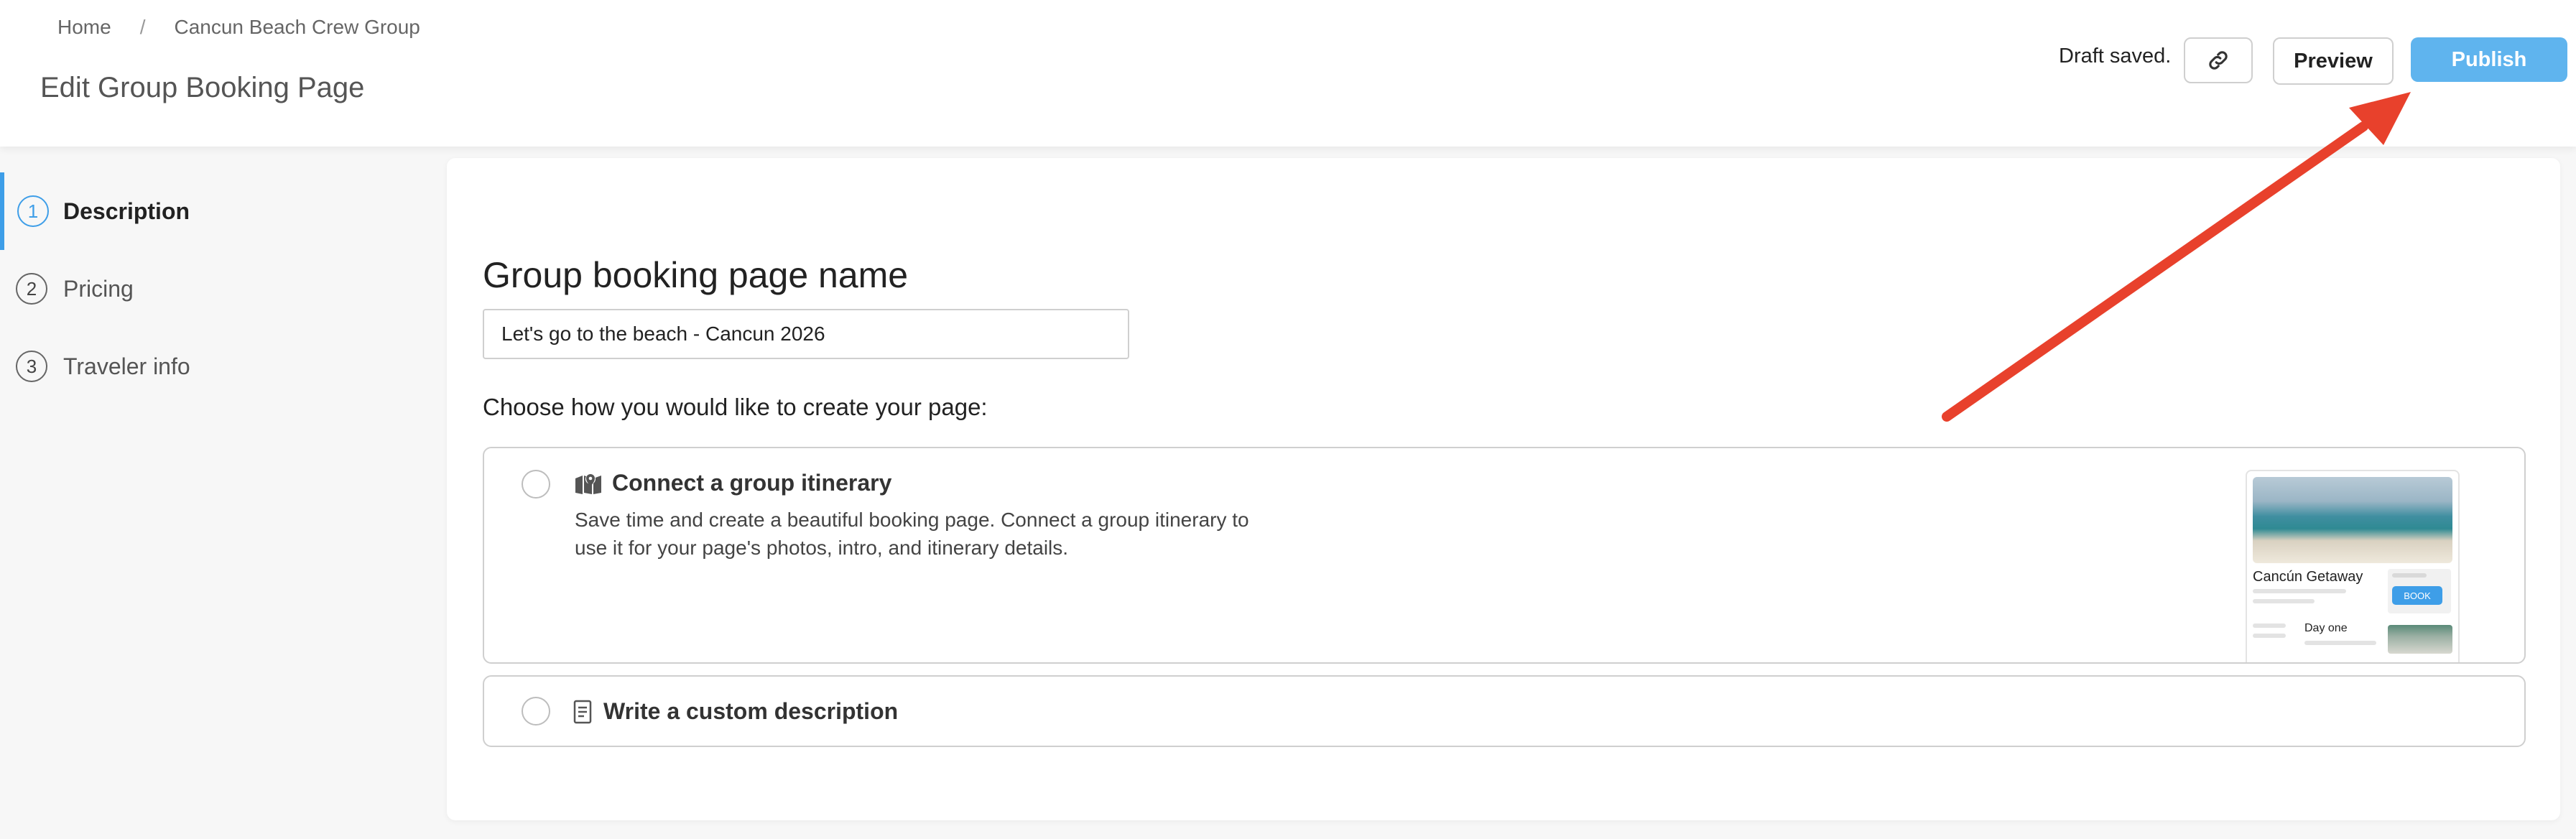 The height and width of the screenshot is (839, 2576). Describe the element at coordinates (2420, 639) in the screenshot. I see `day-photo` at that location.